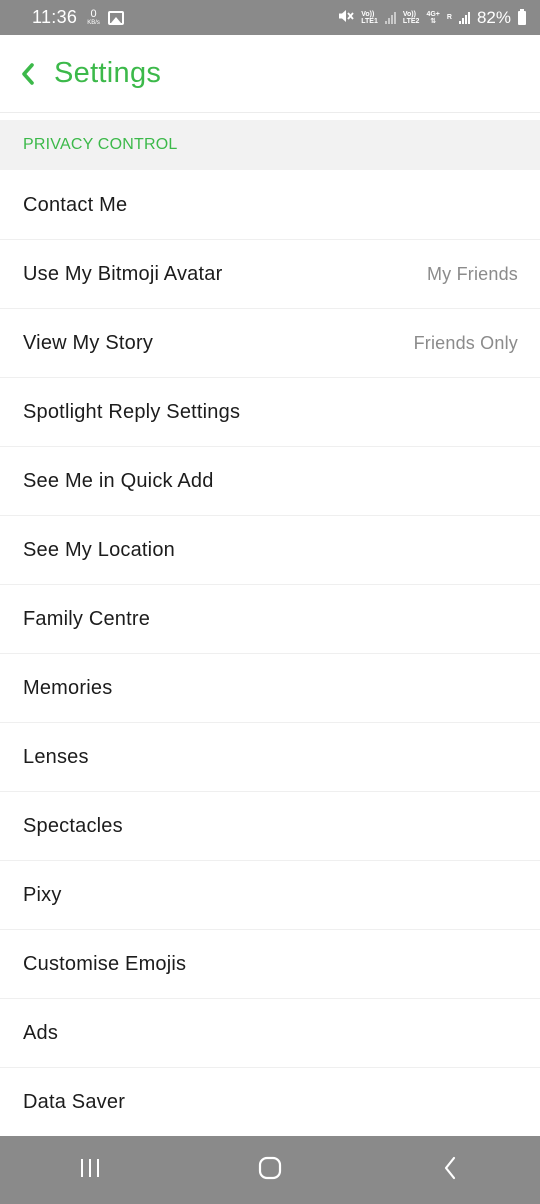 This screenshot has height=1204, width=540. I want to click on settings-item-value: My Friends, so click(472, 273).